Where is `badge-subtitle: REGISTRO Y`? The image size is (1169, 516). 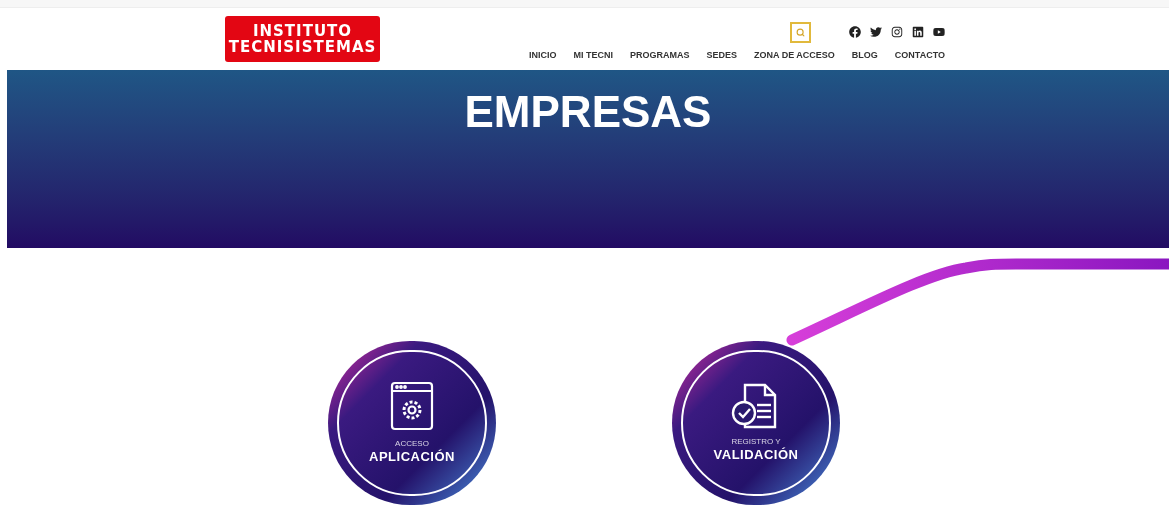
badge-subtitle: REGISTRO Y is located at coordinates (756, 442).